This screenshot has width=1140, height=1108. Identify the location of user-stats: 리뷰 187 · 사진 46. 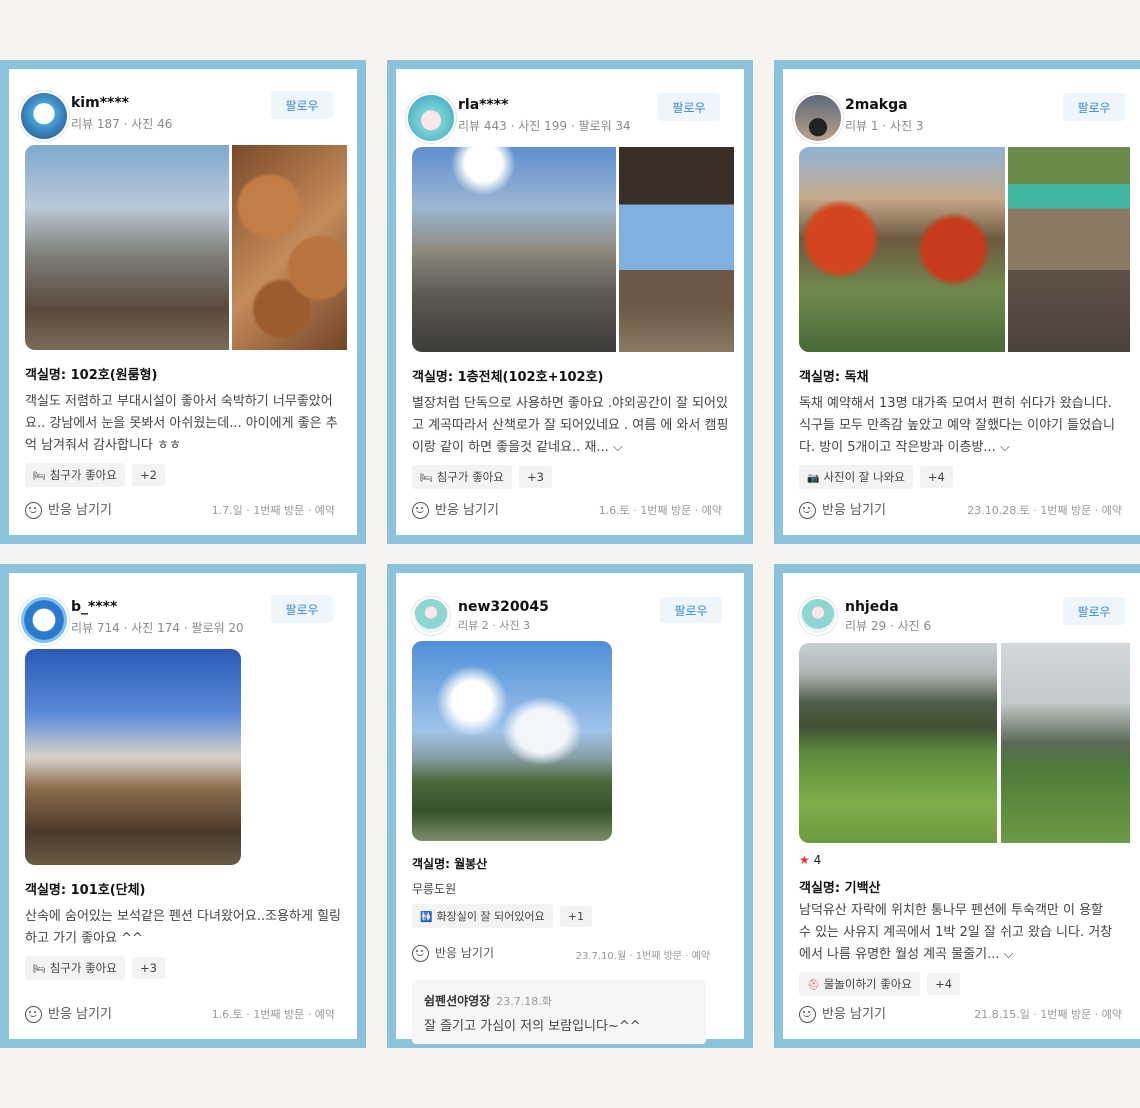
(122, 124).